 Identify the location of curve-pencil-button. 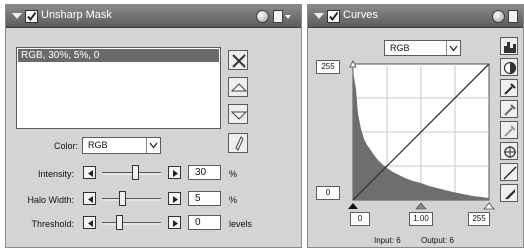
(509, 193).